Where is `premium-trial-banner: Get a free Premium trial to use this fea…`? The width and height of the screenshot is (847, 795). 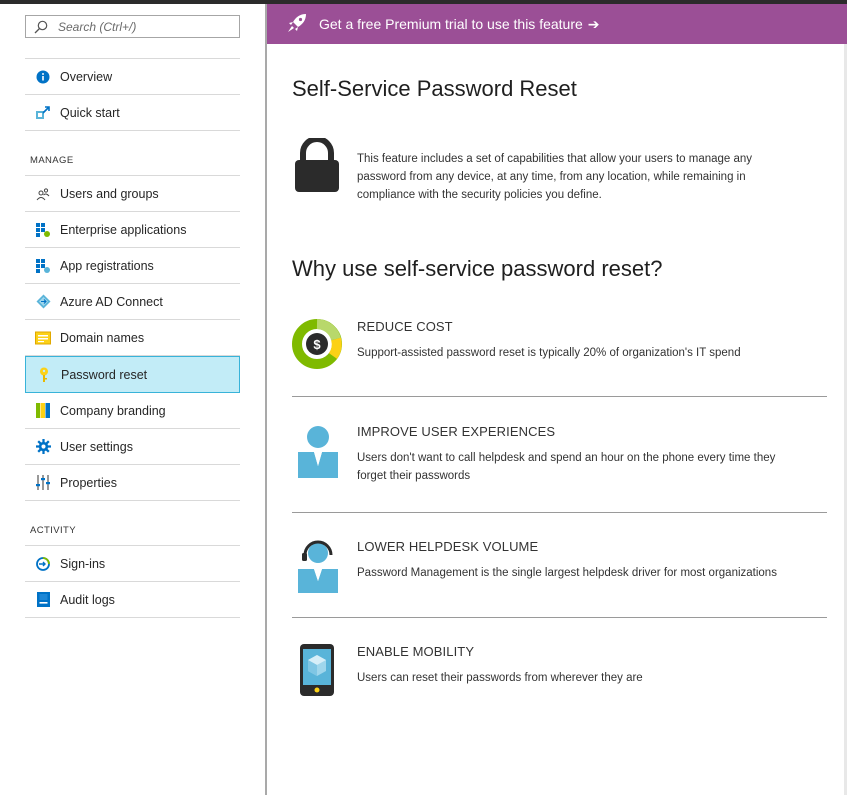 premium-trial-banner: Get a free Premium trial to use this fea… is located at coordinates (557, 24).